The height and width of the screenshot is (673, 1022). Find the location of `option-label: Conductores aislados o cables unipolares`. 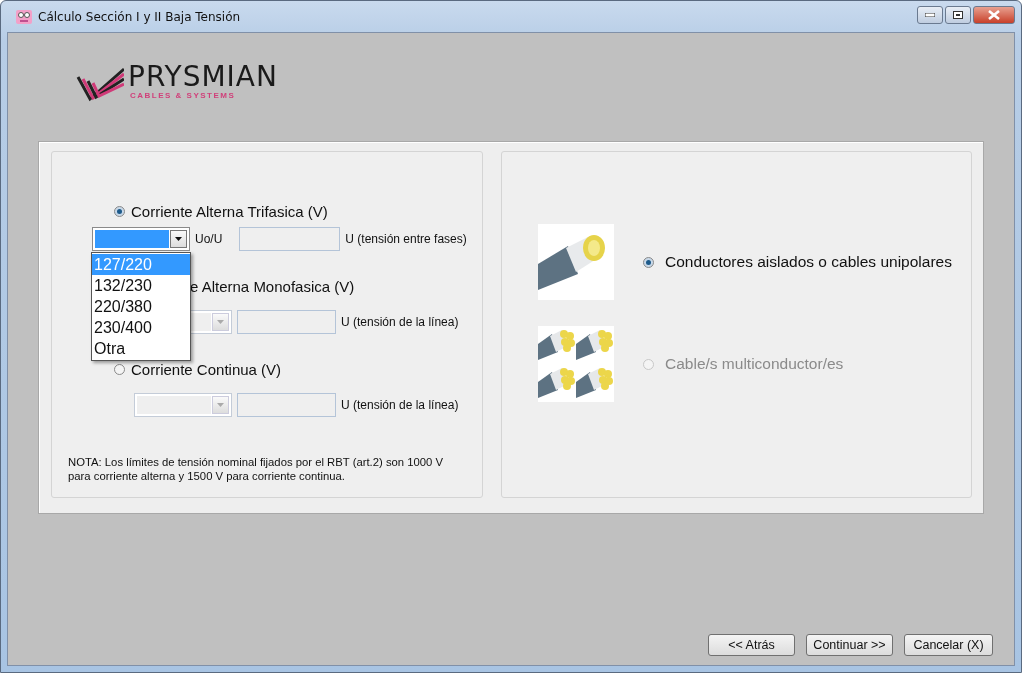

option-label: Conductores aislados o cables unipolares is located at coordinates (808, 262).